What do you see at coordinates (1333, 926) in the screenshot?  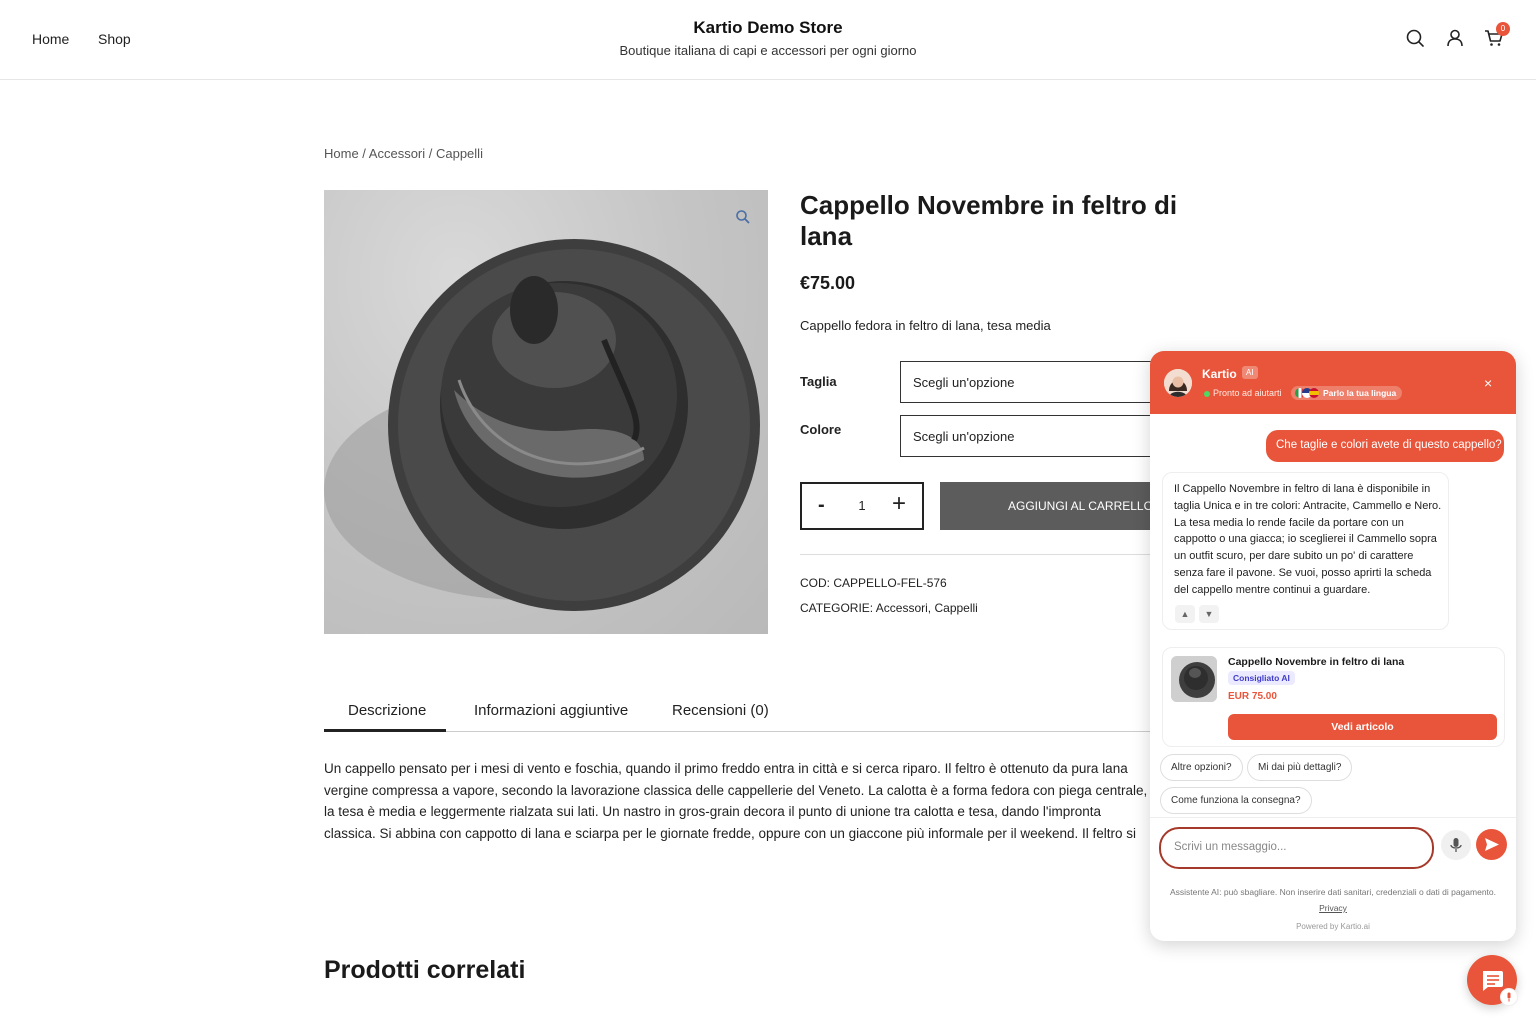 I see `powered-by: Powered by Kartio.ai` at bounding box center [1333, 926].